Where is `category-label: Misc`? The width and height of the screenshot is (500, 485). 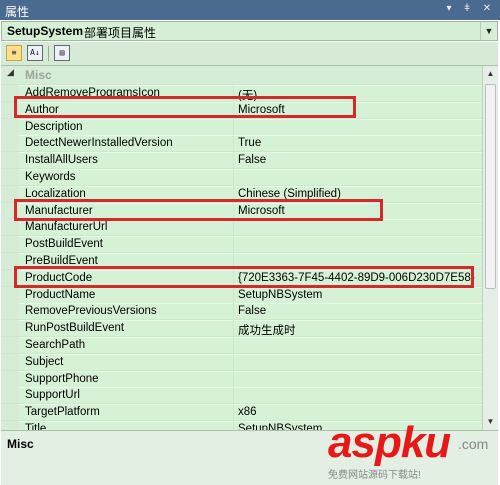 category-label: Misc is located at coordinates (38, 75).